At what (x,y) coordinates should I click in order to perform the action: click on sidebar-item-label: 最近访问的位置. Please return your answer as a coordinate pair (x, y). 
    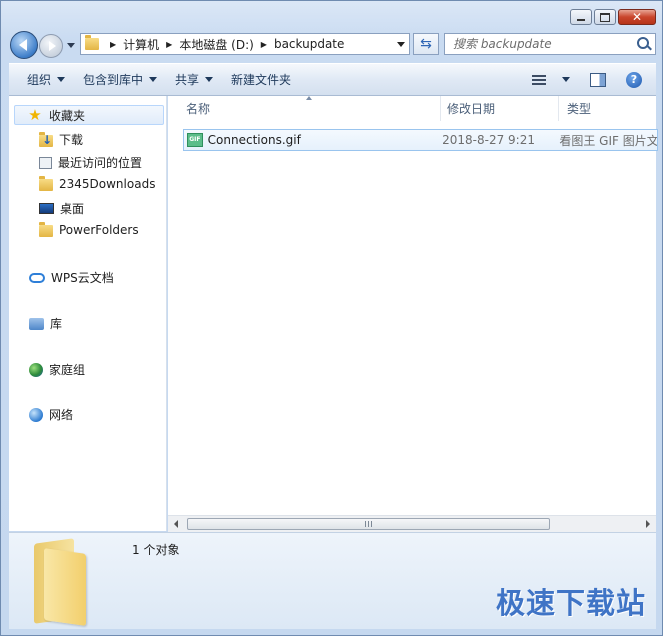
    Looking at the image, I should click on (100, 163).